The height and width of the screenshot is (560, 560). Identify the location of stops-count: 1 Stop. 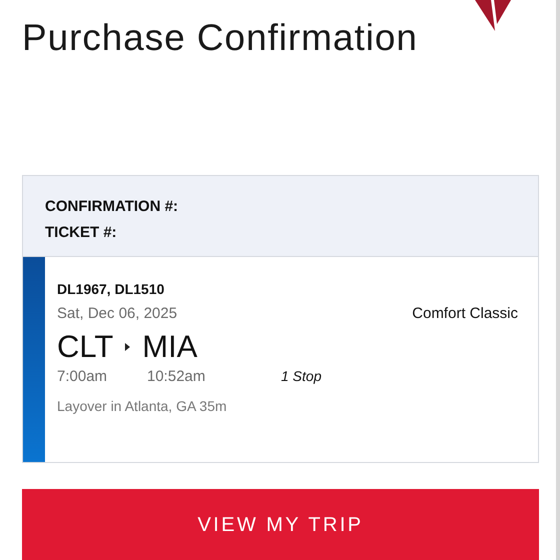
(301, 376).